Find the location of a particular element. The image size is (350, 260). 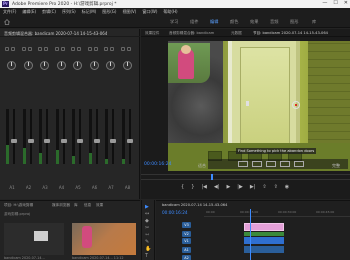

minimize-icon: — is located at coordinates (324, 3).